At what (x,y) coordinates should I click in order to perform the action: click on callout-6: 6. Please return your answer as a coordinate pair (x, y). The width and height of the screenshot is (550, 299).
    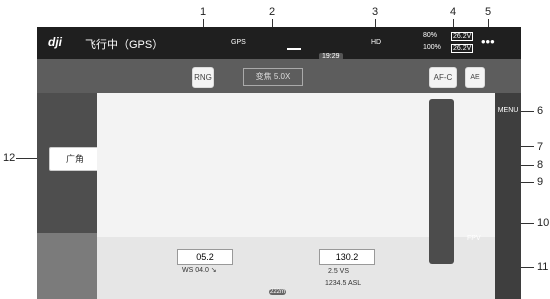
    Looking at the image, I should click on (540, 111).